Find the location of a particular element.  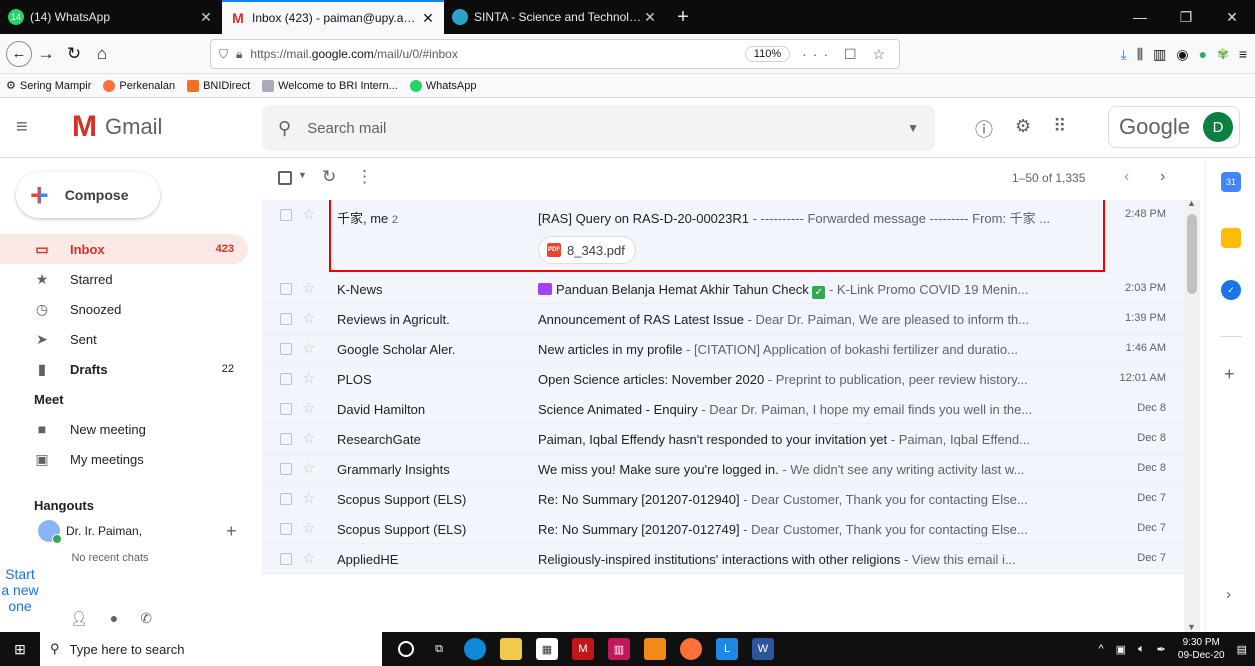

avatar: D is located at coordinates (1218, 127).